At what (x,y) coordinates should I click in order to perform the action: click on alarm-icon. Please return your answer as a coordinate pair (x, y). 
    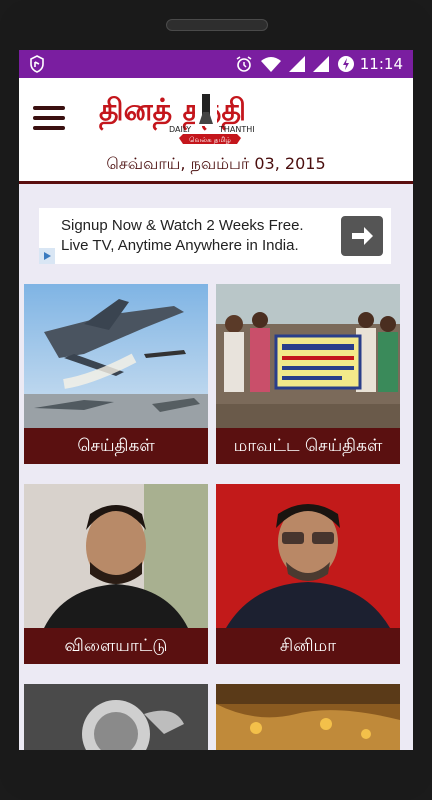
    Looking at the image, I should click on (244, 64).